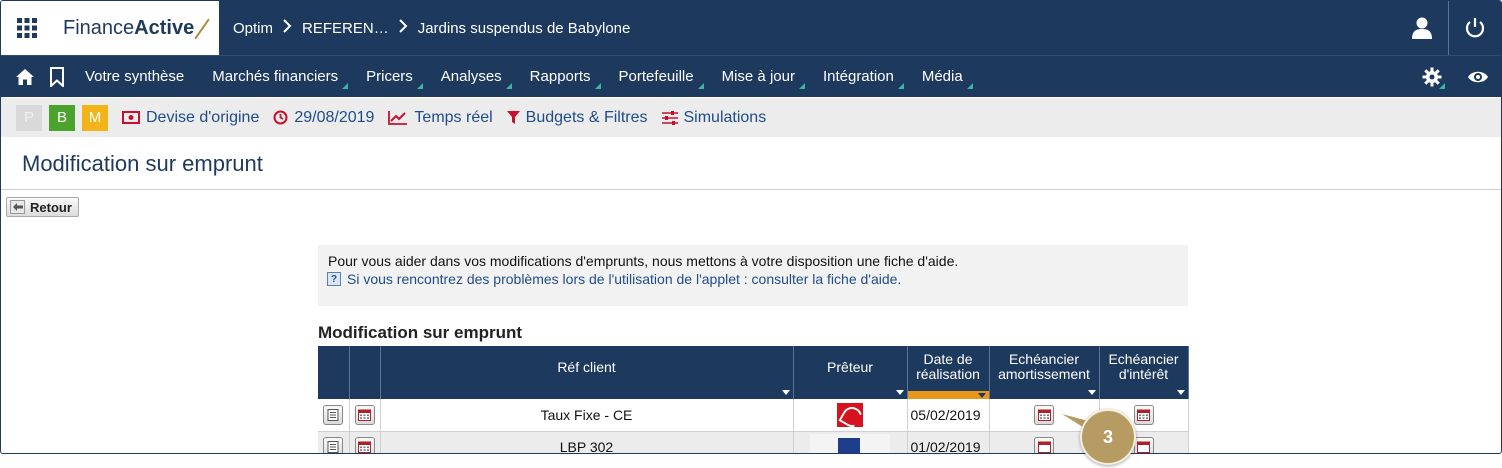 The image size is (1502, 468). Describe the element at coordinates (863, 78) in the screenshot. I see `nav-integration: Intégration` at that location.